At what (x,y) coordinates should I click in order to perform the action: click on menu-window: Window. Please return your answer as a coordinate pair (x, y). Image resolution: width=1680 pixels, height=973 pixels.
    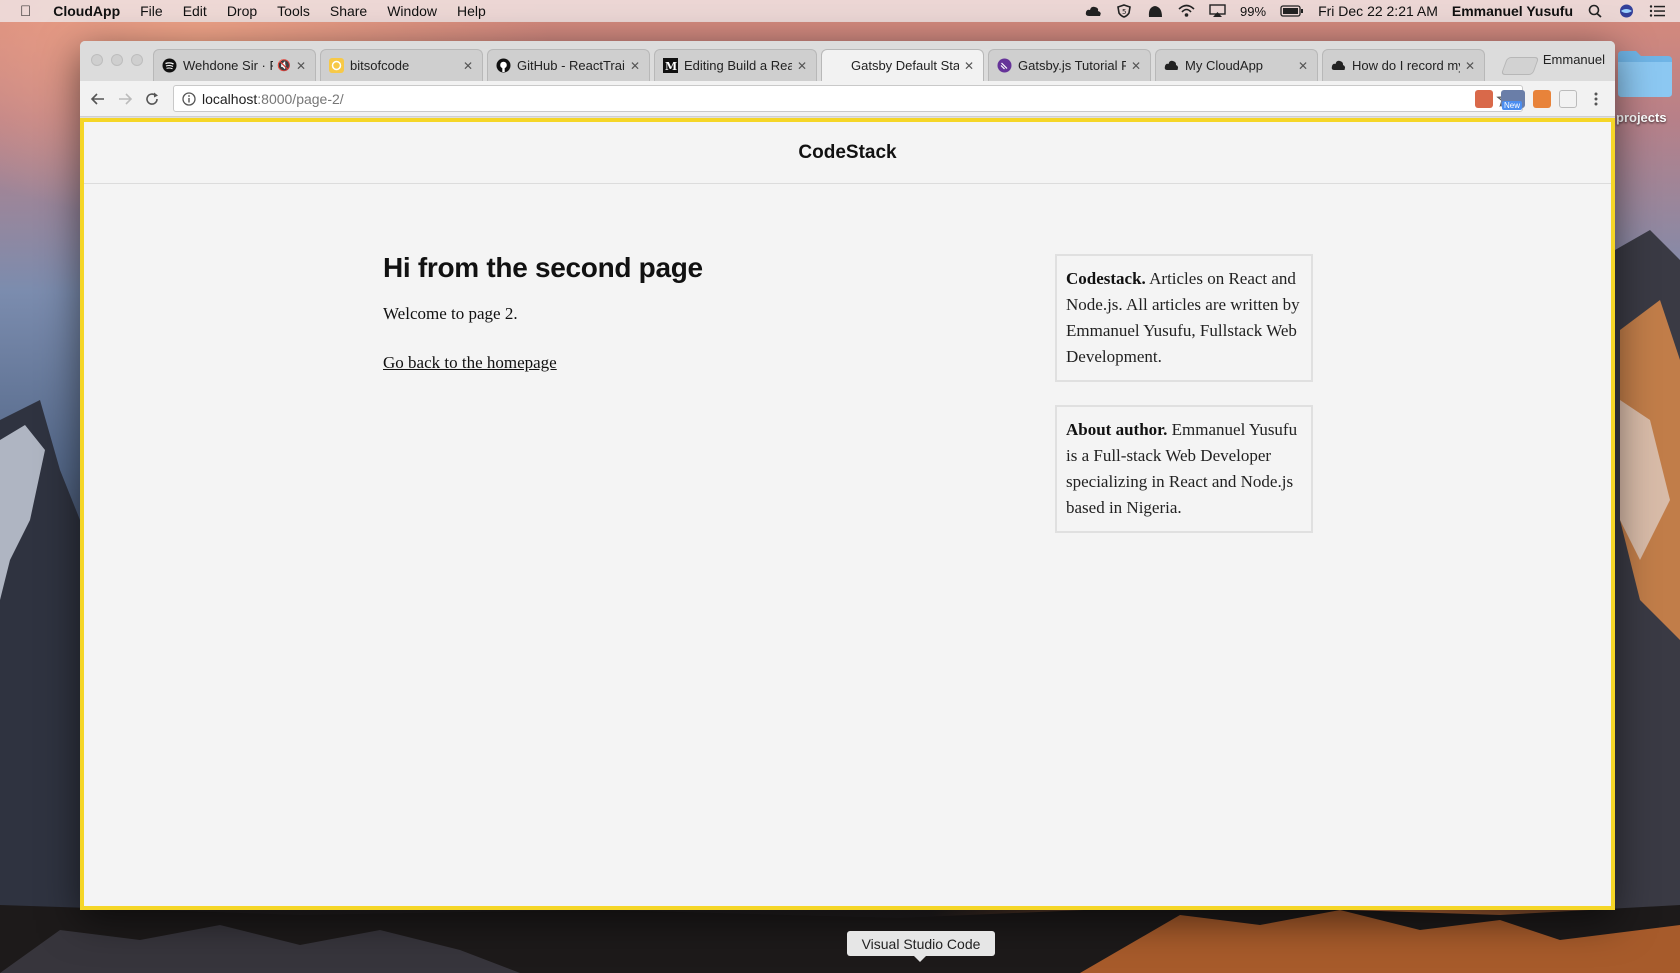
    Looking at the image, I should click on (412, 11).